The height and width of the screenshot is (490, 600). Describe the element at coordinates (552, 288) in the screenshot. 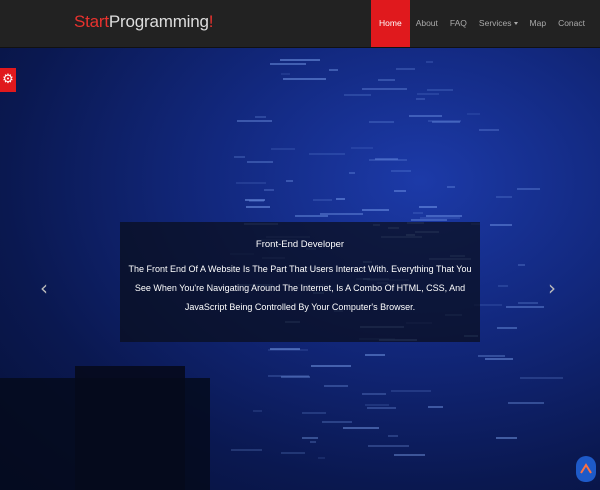

I see `carousel-next-icon: ›` at that location.